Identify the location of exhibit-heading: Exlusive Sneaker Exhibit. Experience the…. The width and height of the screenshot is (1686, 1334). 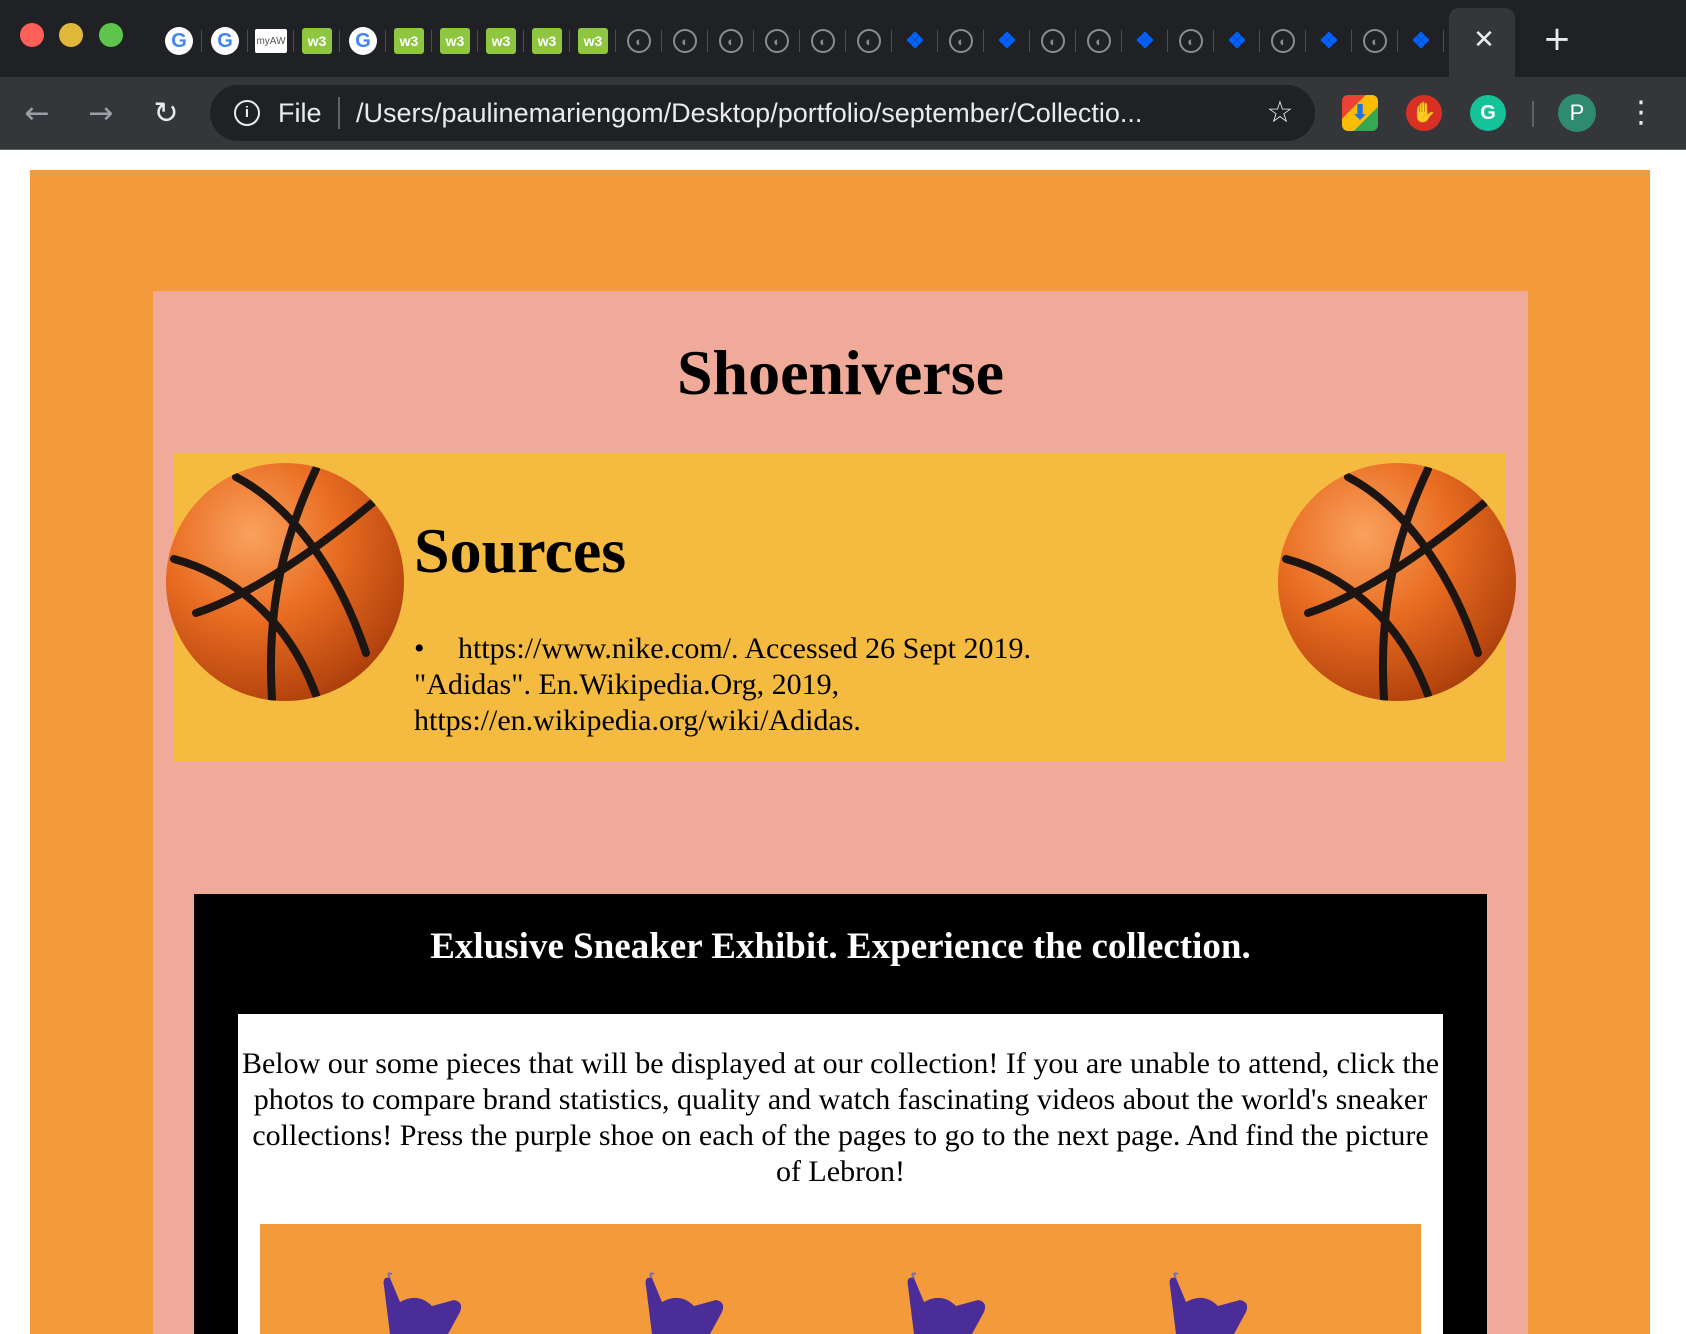
(840, 946).